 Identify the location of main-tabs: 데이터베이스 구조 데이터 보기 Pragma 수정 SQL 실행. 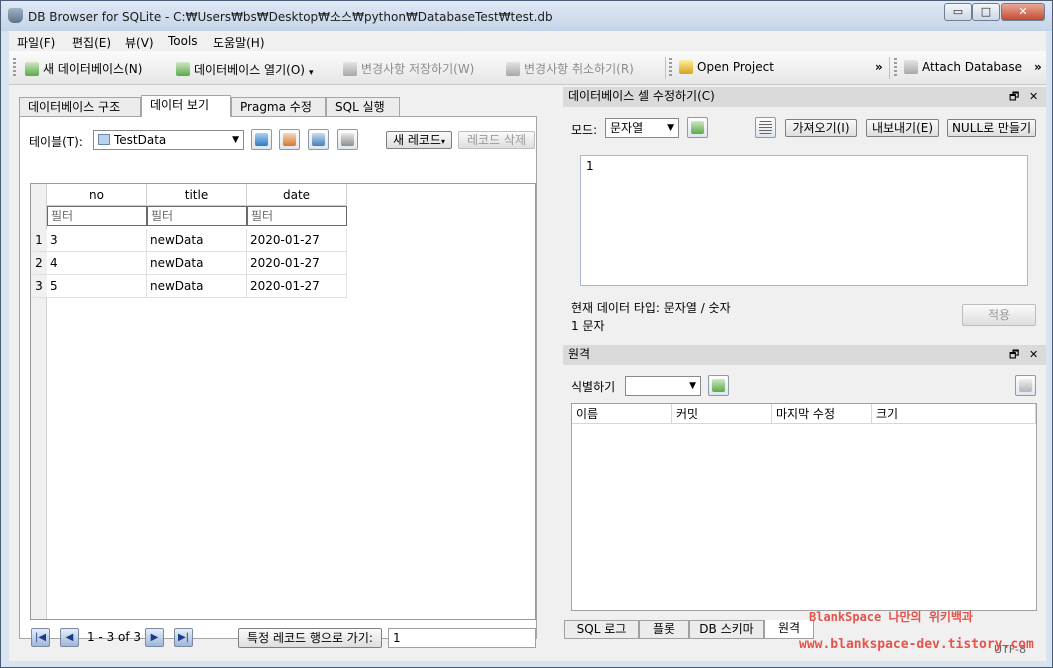
(278, 106).